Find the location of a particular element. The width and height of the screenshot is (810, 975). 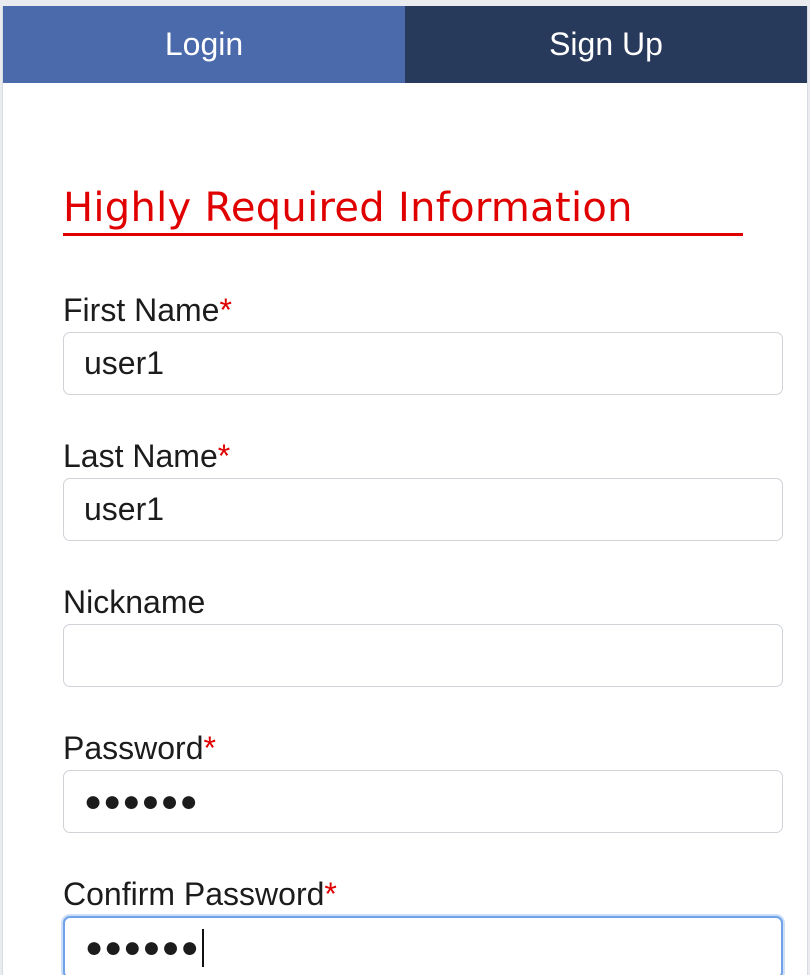

first-name-input: user1 is located at coordinates (423, 363).